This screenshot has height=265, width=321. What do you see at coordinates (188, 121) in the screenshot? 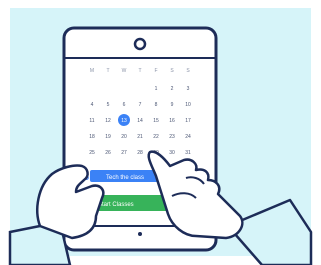
I see `calendar-day: 17` at bounding box center [188, 121].